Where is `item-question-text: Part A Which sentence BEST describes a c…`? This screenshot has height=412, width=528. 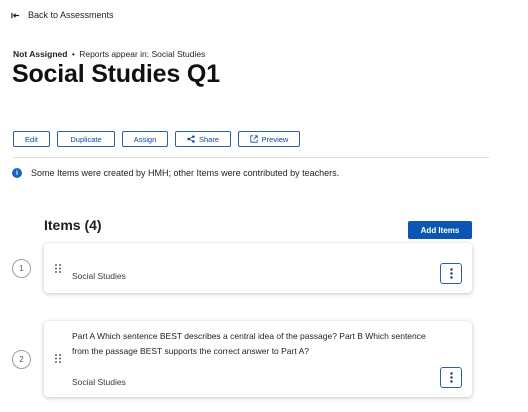 item-question-text: Part A Which sentence BEST describes a c… is located at coordinates (249, 343).